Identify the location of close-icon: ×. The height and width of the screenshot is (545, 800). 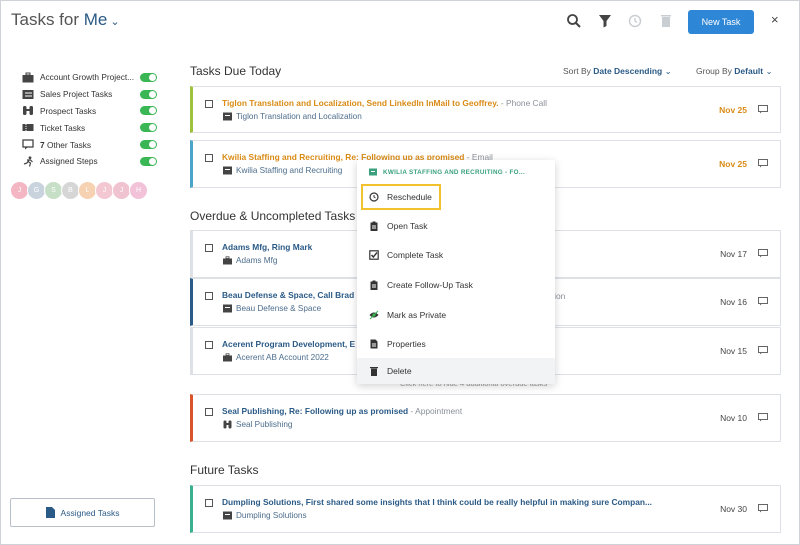
(775, 19).